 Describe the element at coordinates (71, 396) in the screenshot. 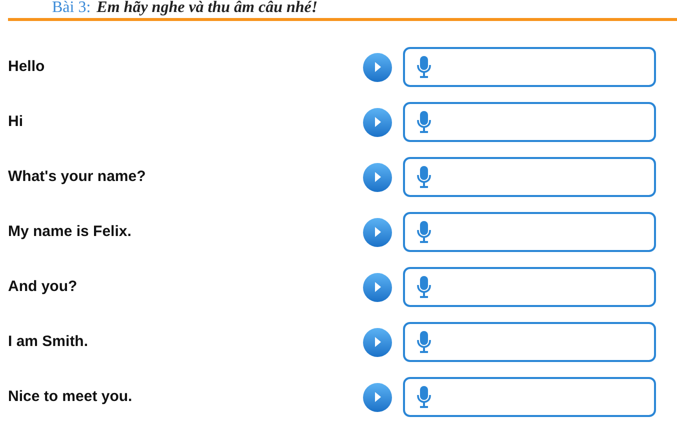

I see `sentence-text: Nice to meet you.` at that location.